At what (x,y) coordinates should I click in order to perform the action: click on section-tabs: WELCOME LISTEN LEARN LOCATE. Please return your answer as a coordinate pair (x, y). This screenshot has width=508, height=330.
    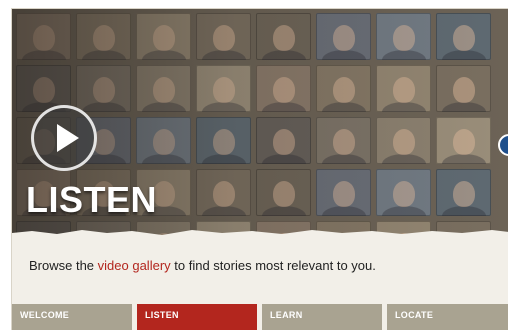
    Looking at the image, I should click on (260, 317).